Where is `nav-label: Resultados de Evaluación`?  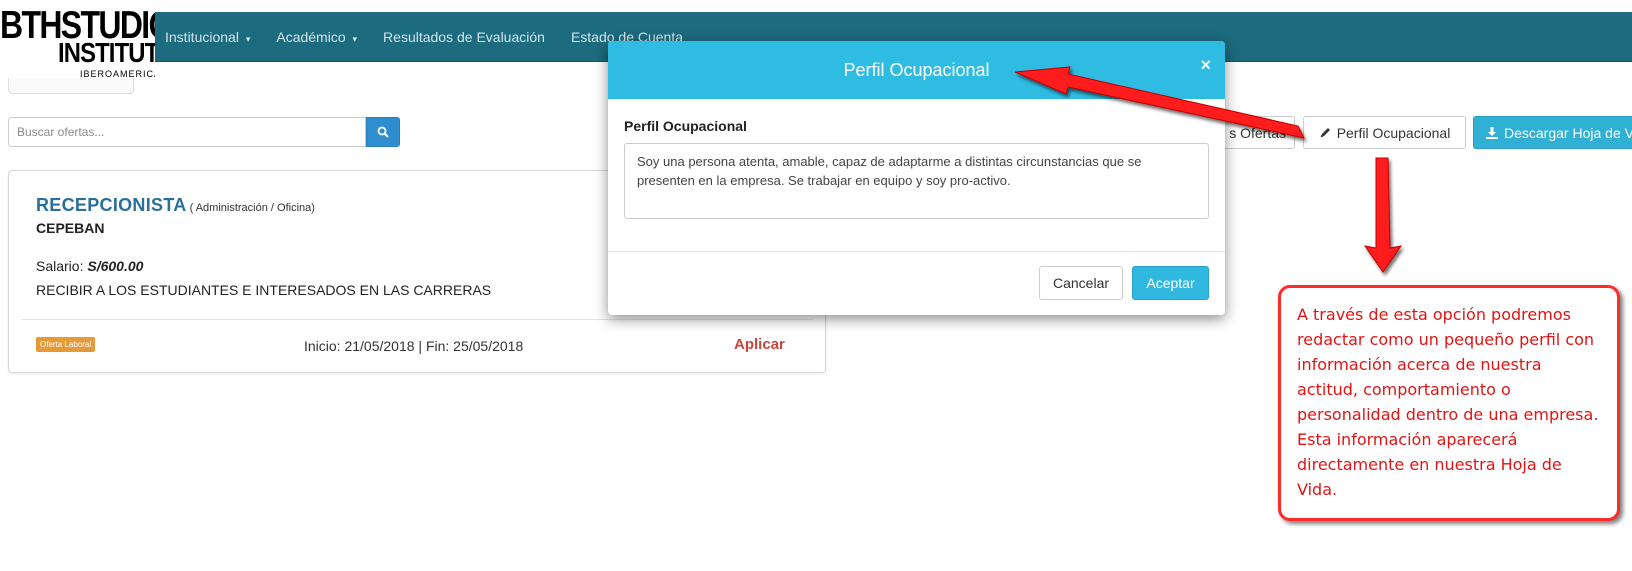 nav-label: Resultados de Evaluación is located at coordinates (464, 37).